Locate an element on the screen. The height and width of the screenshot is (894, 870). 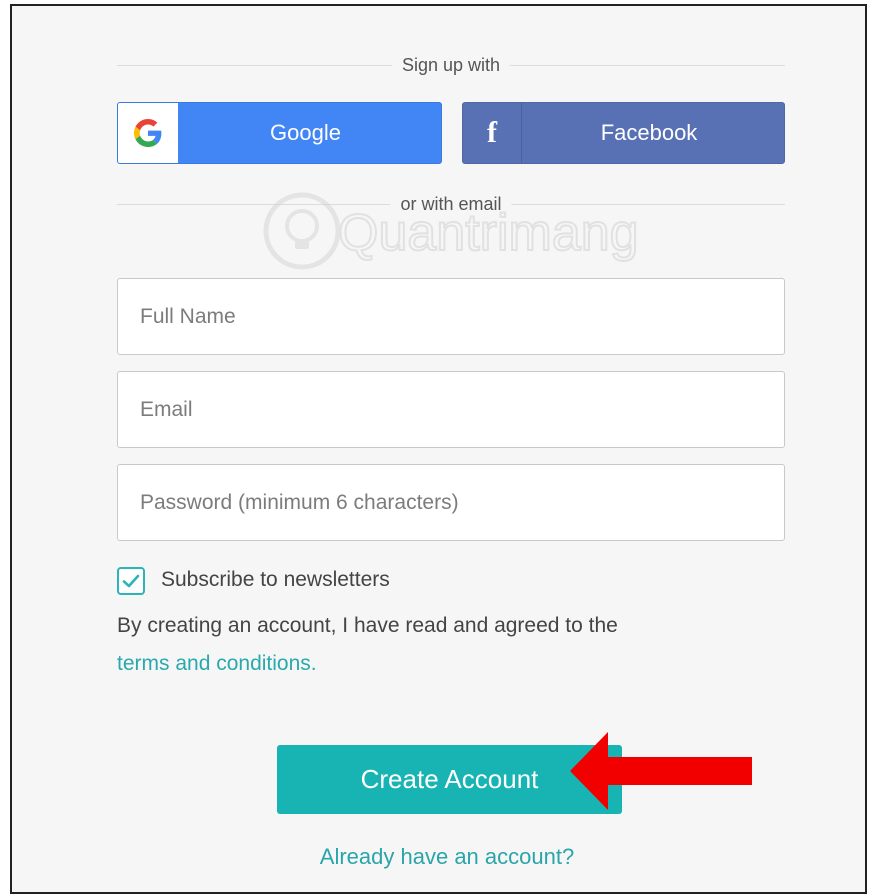
facebook-icon: f is located at coordinates (492, 133).